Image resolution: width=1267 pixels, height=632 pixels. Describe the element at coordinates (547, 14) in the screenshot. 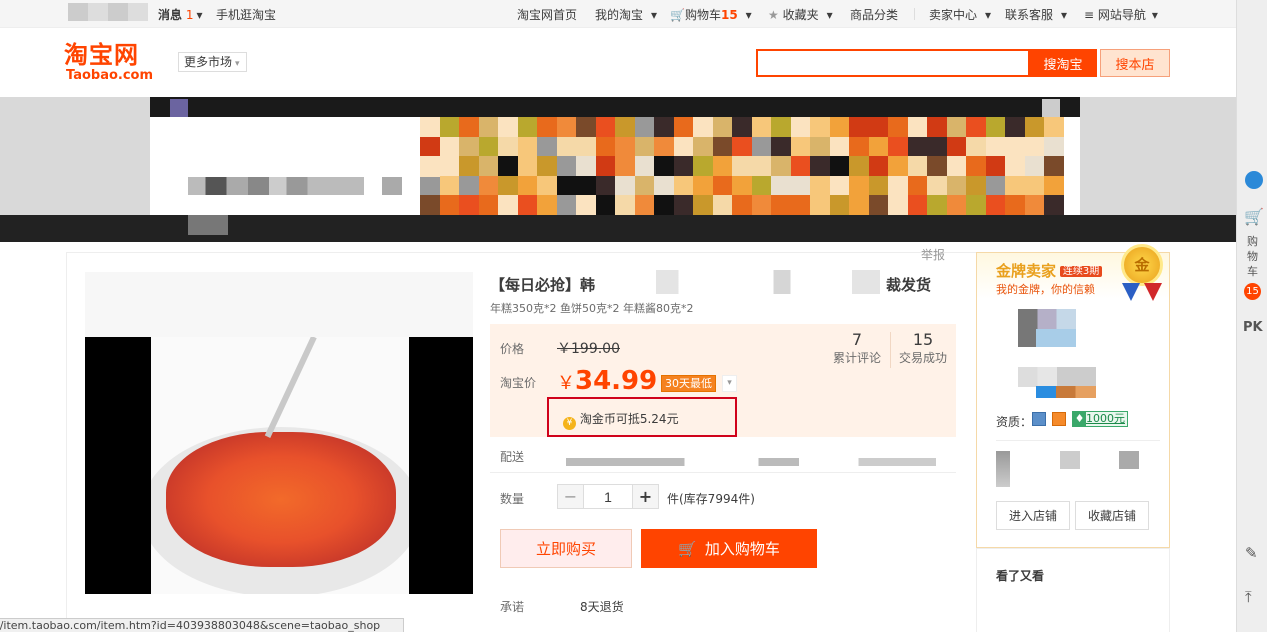

I see `taobao-home-link: 淘宝网首页` at that location.